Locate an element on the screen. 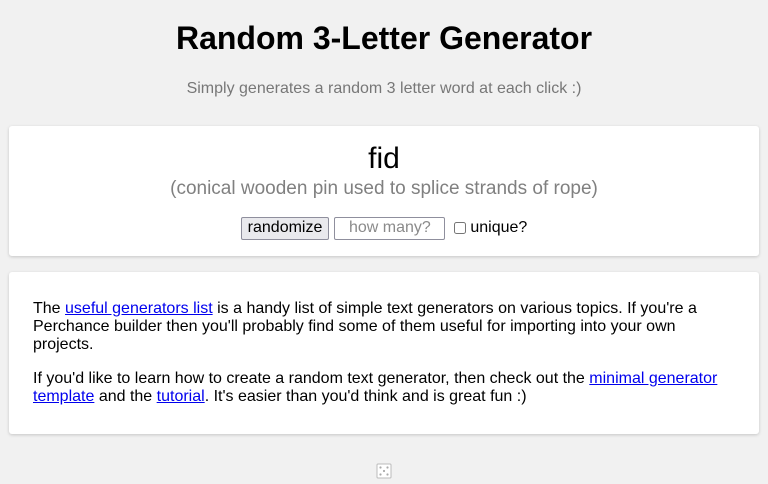 This screenshot has width=768, height=484. unique-label: unique? is located at coordinates (499, 227).